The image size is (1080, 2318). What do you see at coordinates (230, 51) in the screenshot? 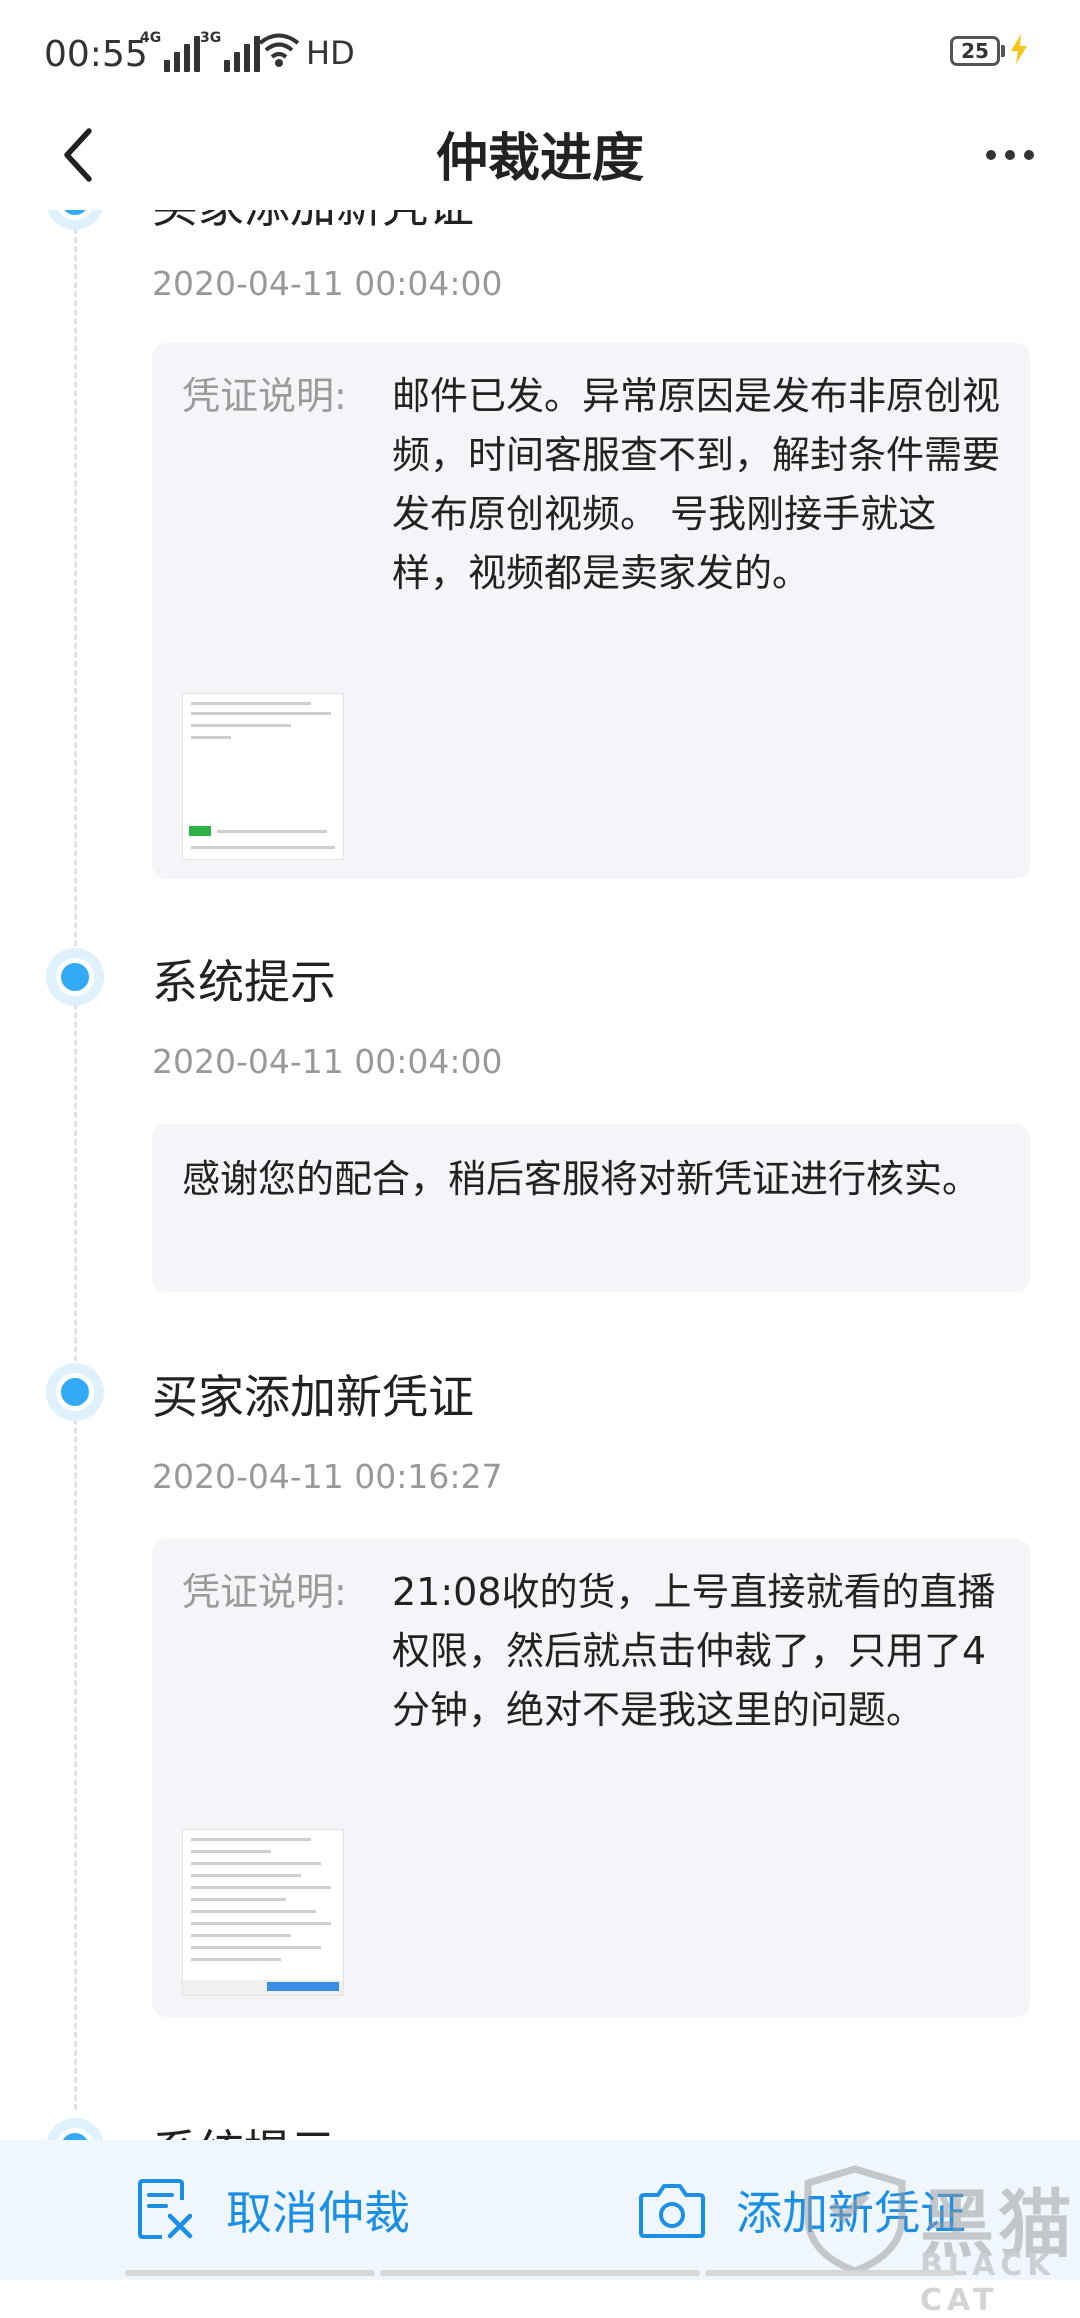
I see `signal-3g-icon: 3G` at bounding box center [230, 51].